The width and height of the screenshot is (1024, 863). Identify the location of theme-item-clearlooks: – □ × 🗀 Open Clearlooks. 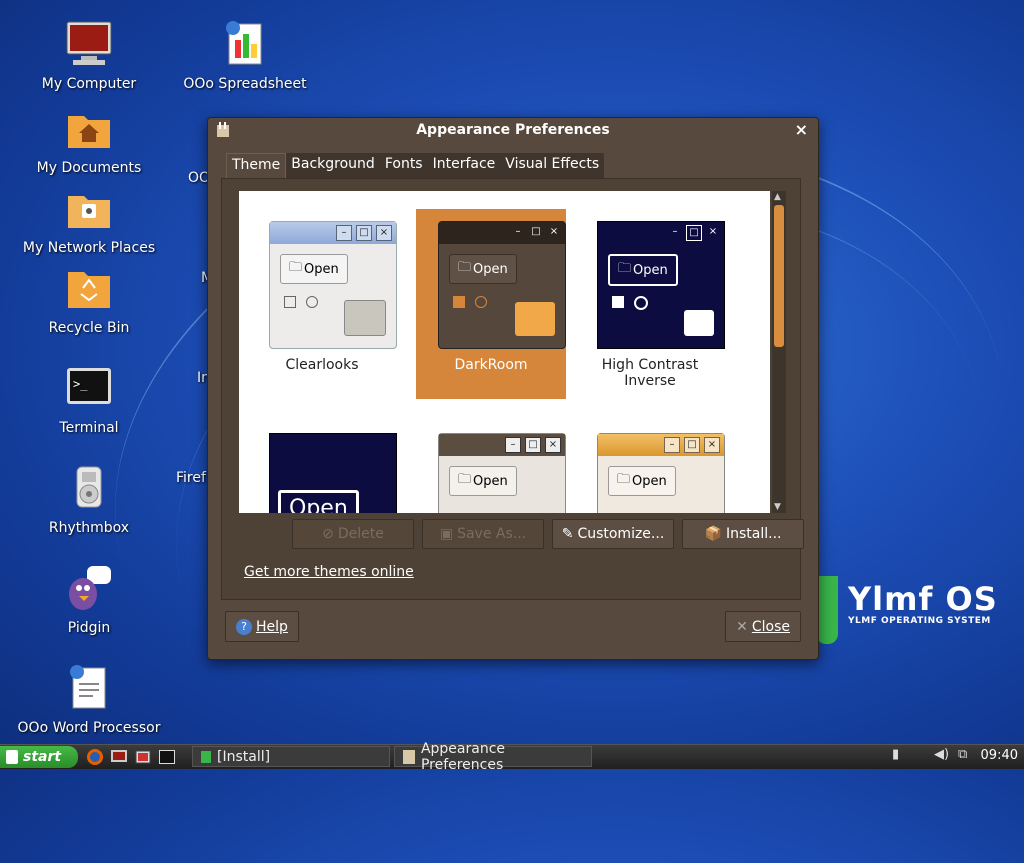
(322, 304).